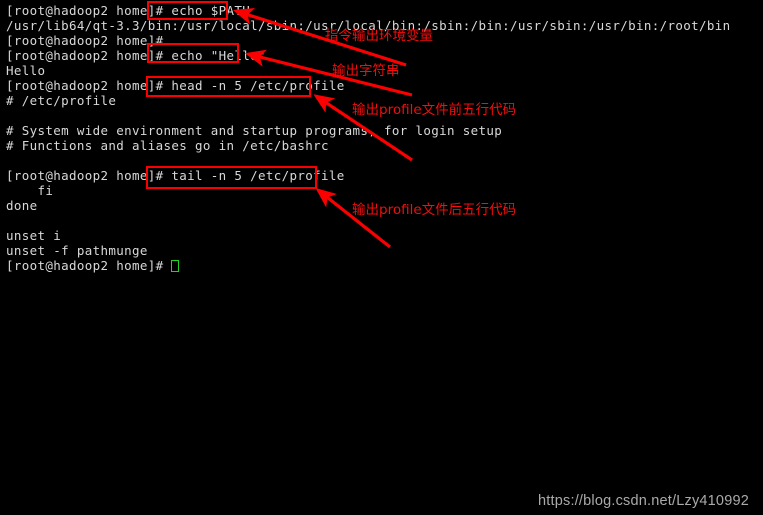 This screenshot has width=763, height=515. I want to click on annotation-label-tail-five: 输出profile文件后五行代码, so click(434, 210).